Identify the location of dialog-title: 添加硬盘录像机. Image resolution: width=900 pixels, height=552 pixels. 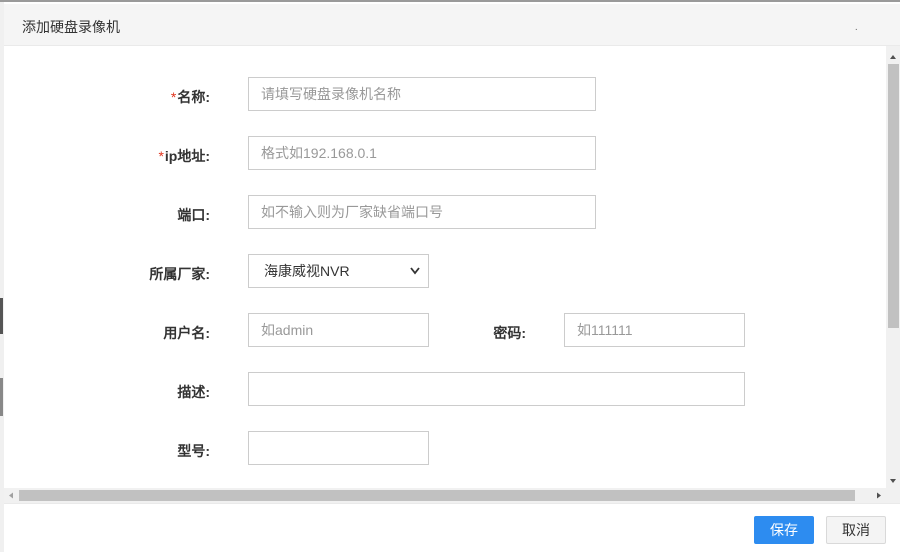
(71, 27).